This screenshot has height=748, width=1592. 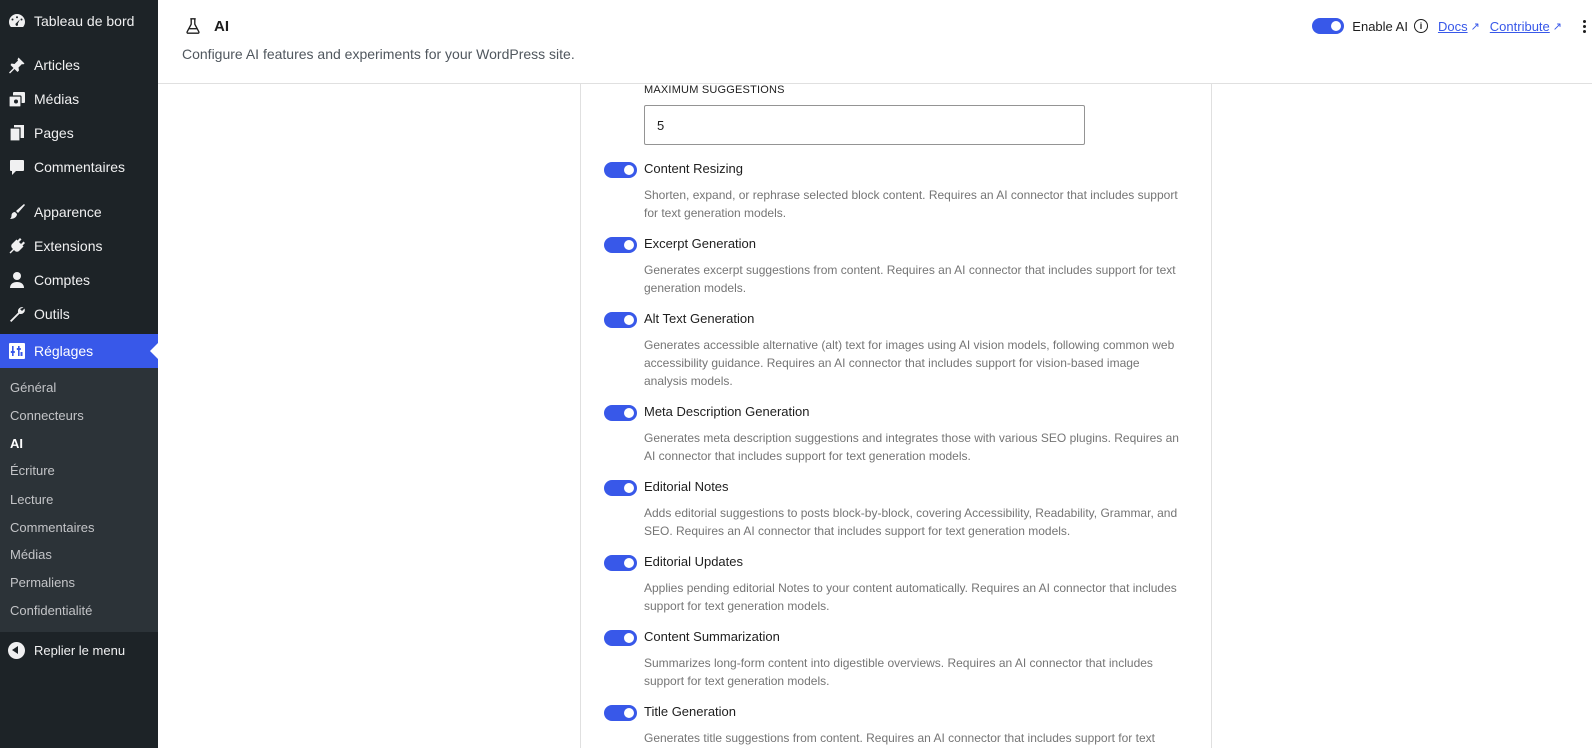 I want to click on brush-icon, so click(x=17, y=212).